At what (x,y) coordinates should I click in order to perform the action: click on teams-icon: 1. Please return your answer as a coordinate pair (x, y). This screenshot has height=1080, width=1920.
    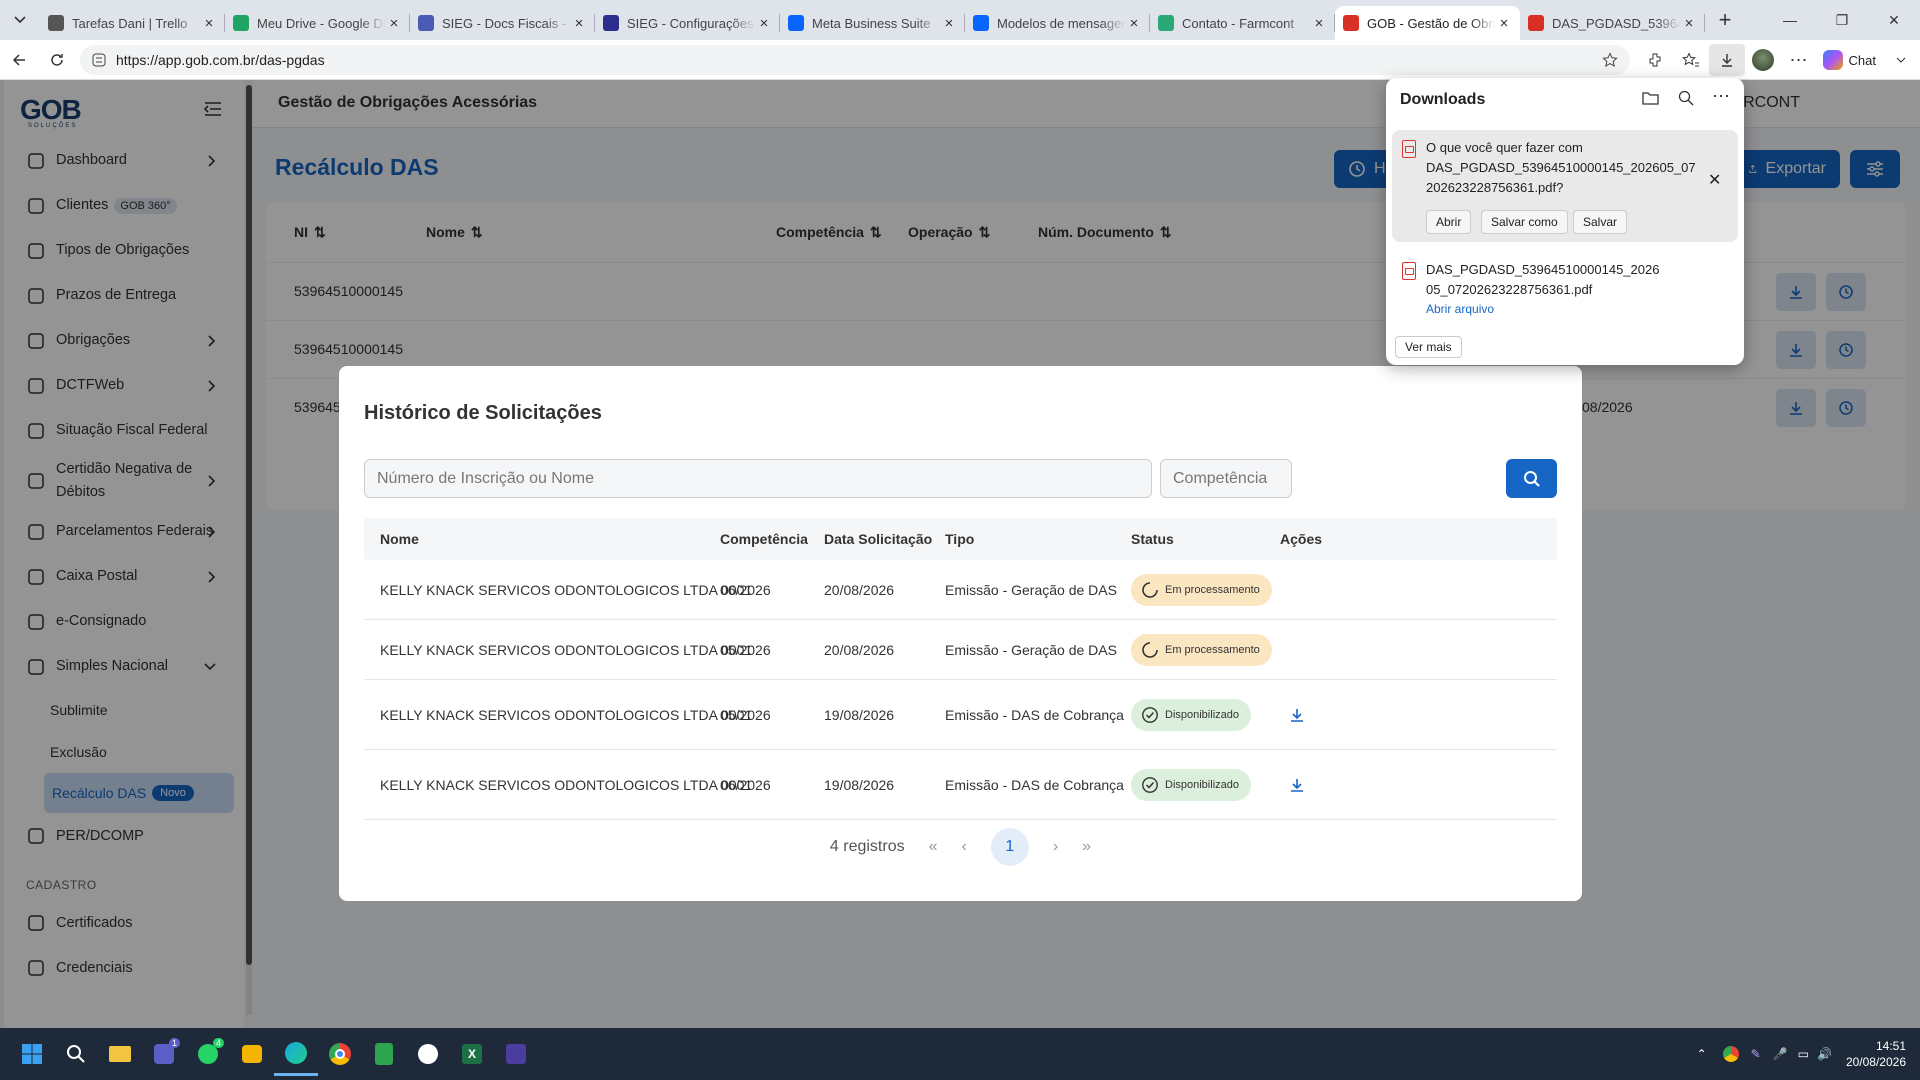
    Looking at the image, I should click on (164, 1054).